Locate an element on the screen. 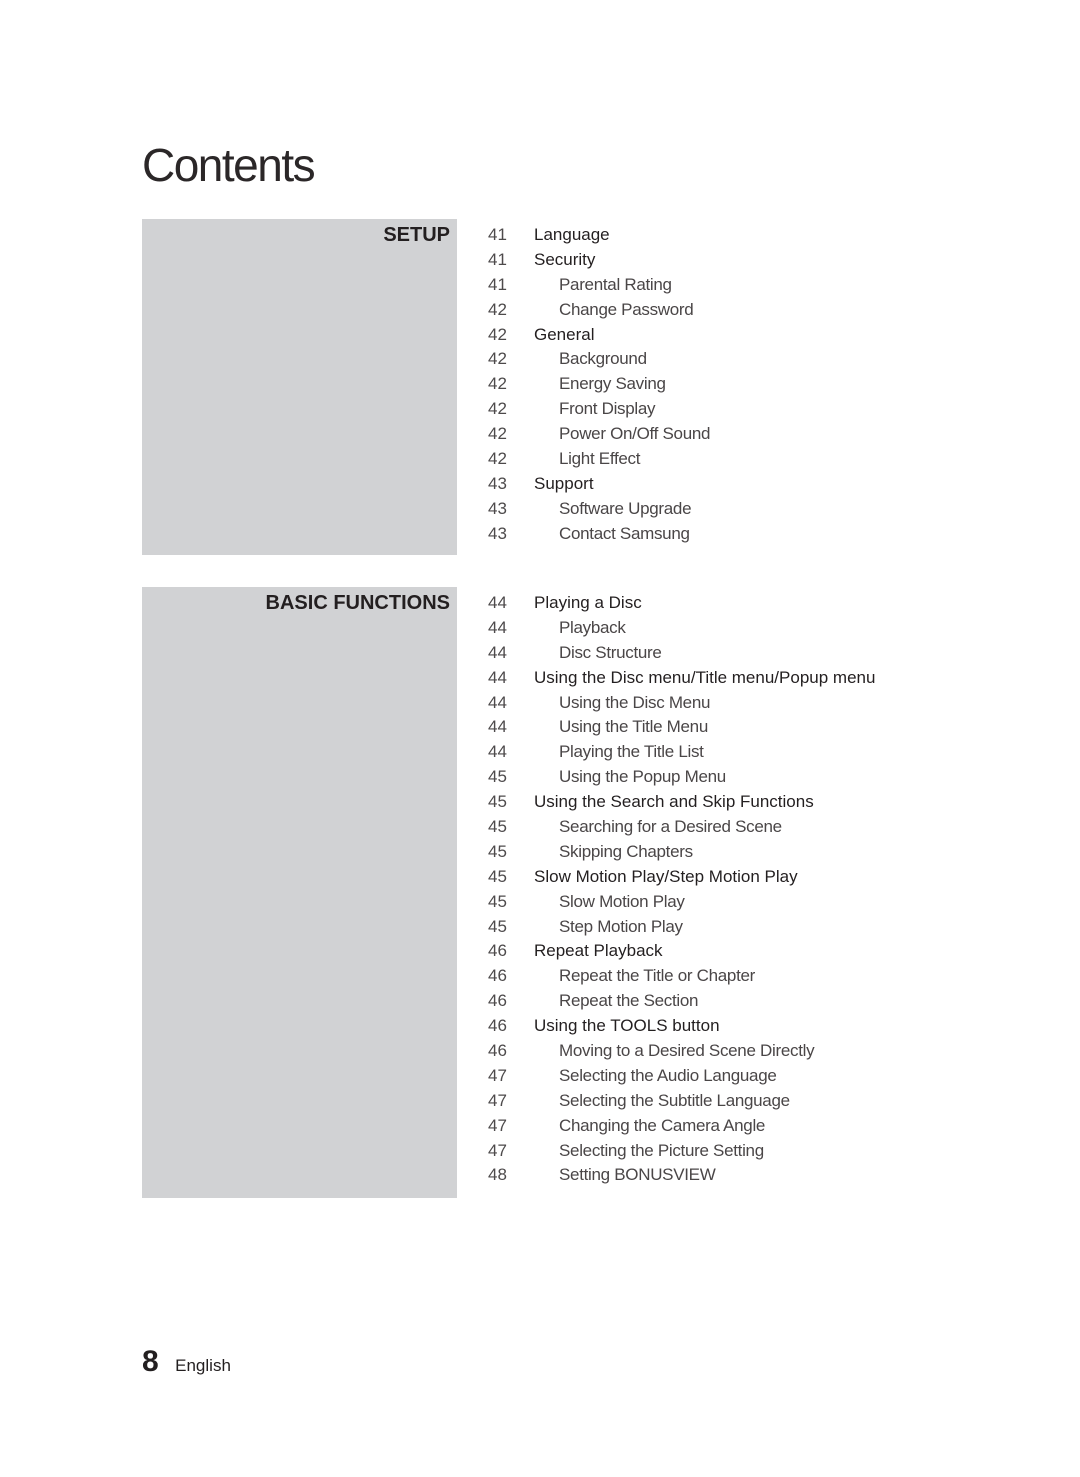 The image size is (1080, 1477). toc-entry: 45 Using the Search and Skip Functions is located at coordinates (681, 802).